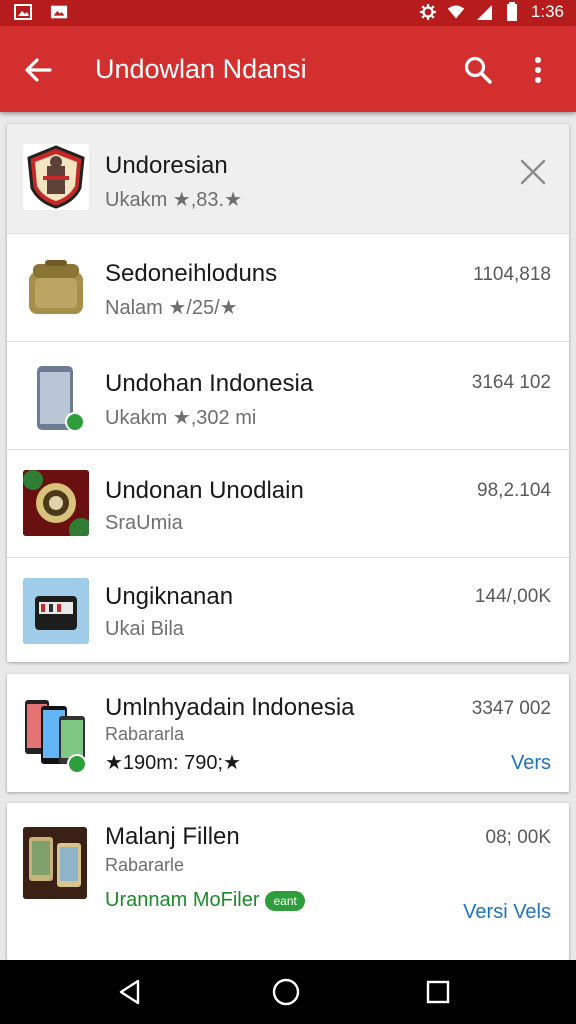 This screenshot has height=1024, width=576. What do you see at coordinates (191, 273) in the screenshot?
I see `item-title: Sedoneihloduns` at bounding box center [191, 273].